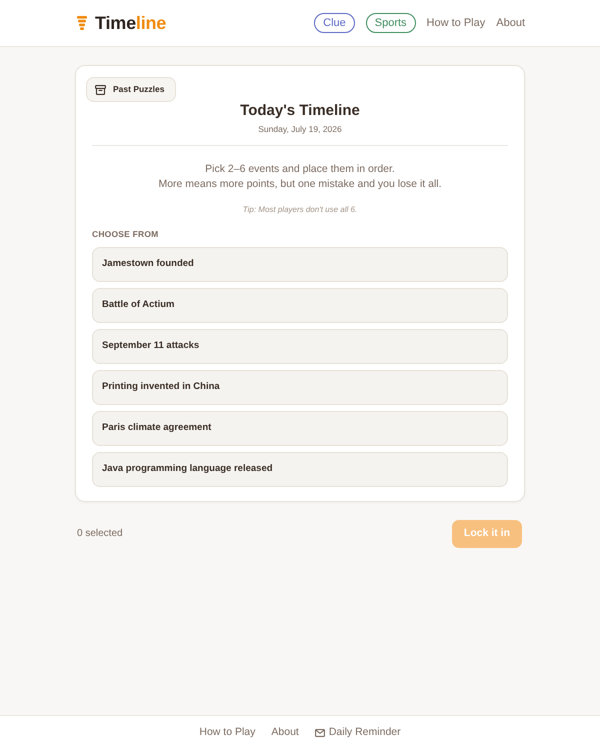 This screenshot has width=600, height=750. Describe the element at coordinates (100, 534) in the screenshot. I see `selected-count: 0 selected` at that location.